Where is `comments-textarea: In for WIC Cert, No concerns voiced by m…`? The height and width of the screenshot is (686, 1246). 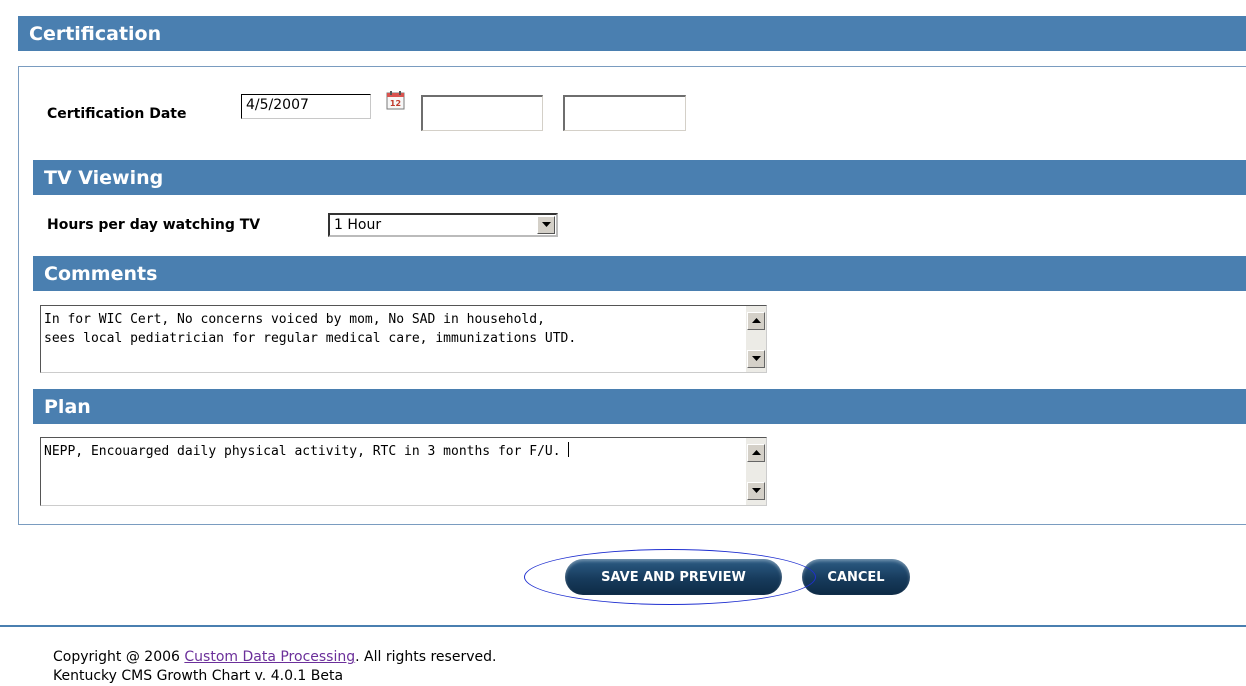 comments-textarea: In for WIC Cert, No concerns voiced by m… is located at coordinates (403, 339).